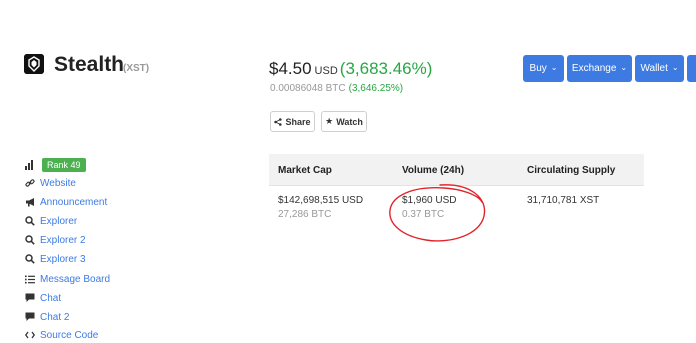 This screenshot has width=696, height=343. What do you see at coordinates (51, 298) in the screenshot?
I see `sidebar-item-label: Chat` at bounding box center [51, 298].